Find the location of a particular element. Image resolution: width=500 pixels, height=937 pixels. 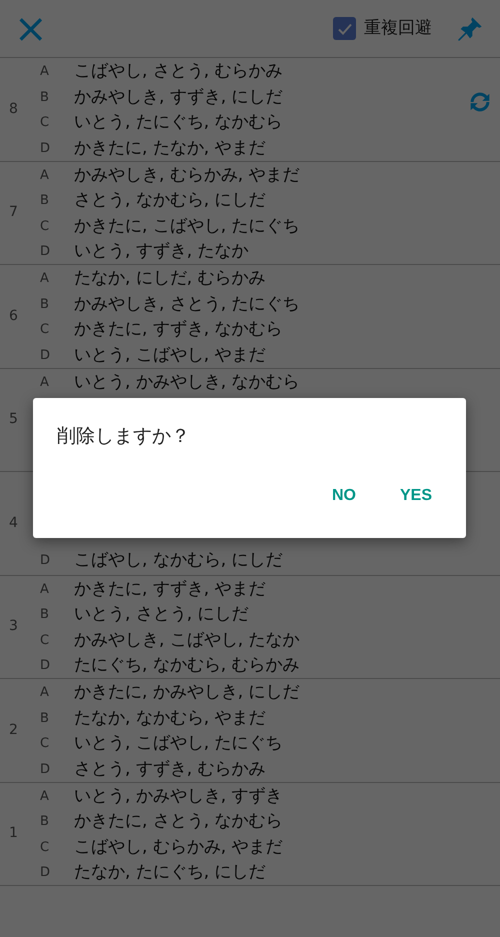

checkbox is located at coordinates (344, 28).